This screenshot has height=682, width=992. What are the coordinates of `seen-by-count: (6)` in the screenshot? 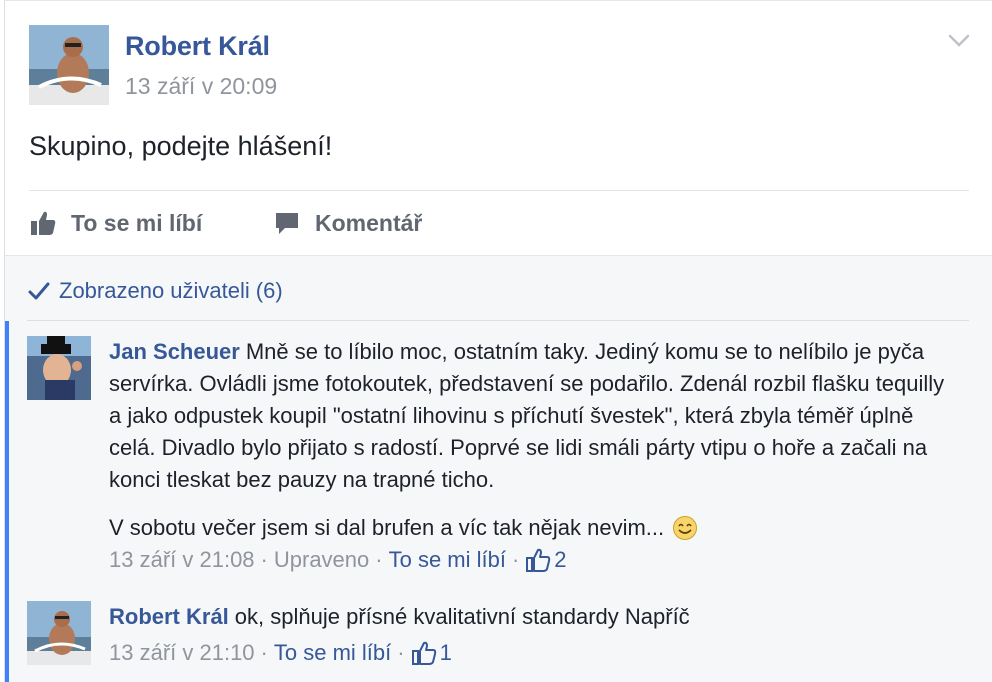 It's located at (269, 290).